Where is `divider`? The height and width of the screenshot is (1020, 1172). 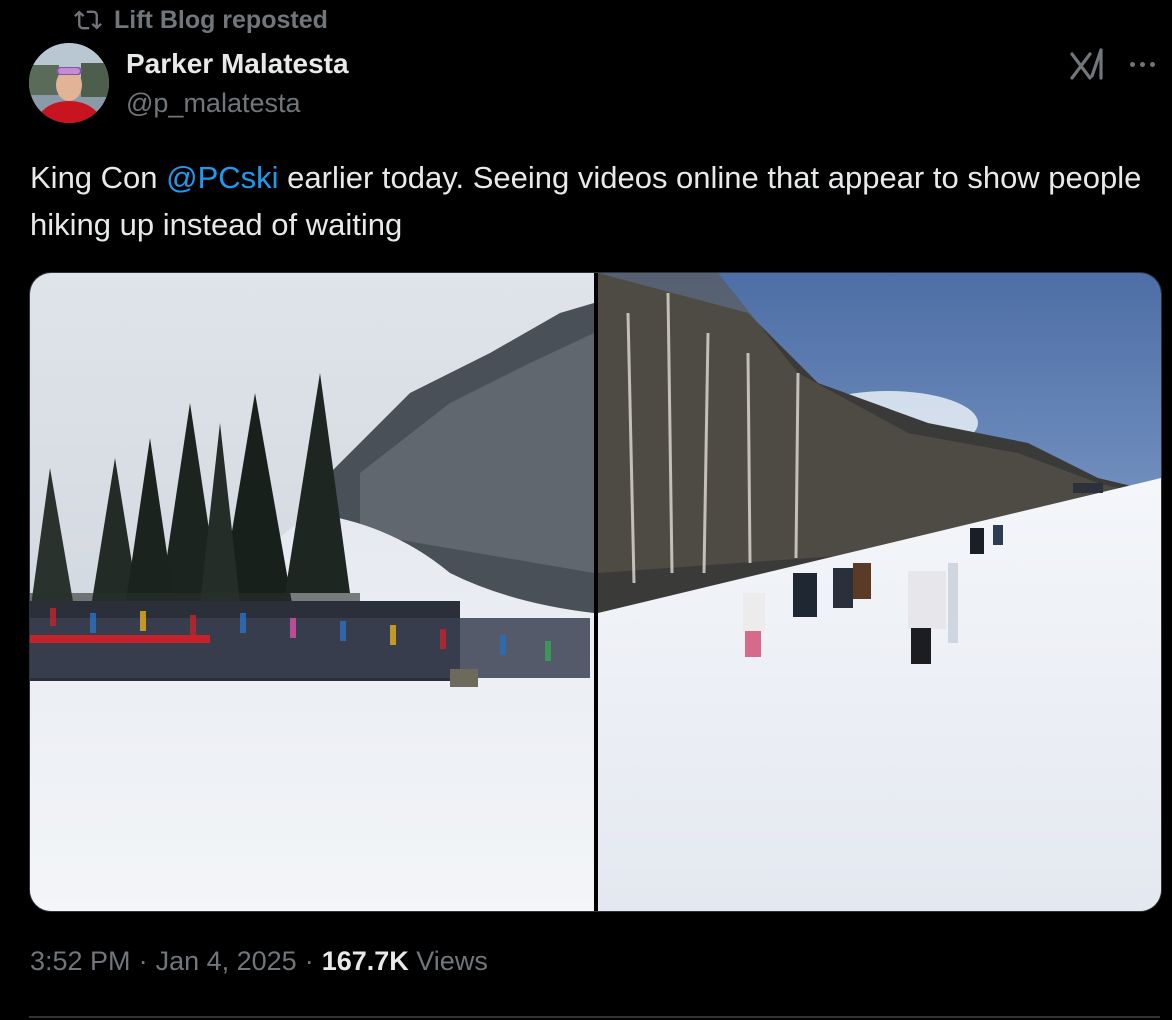
divider is located at coordinates (594, 1017).